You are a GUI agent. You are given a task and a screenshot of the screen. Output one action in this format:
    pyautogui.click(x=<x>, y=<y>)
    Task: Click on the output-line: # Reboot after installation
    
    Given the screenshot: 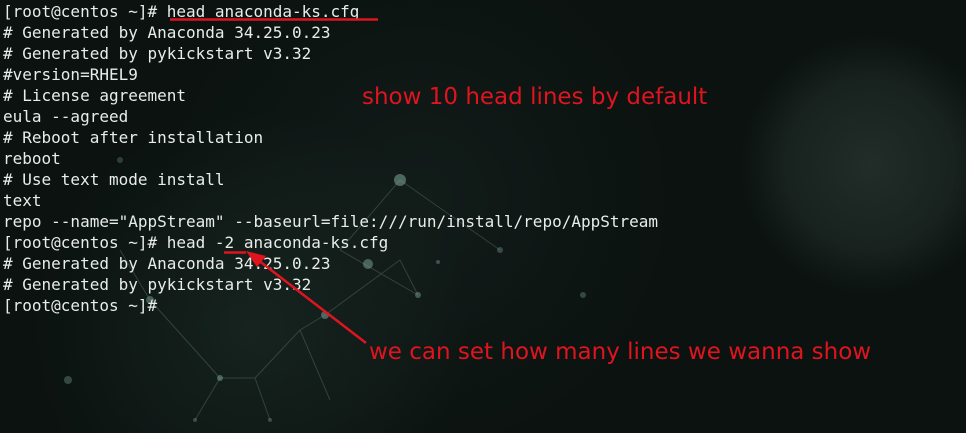 What is the action you would take?
    pyautogui.click(x=133, y=137)
    